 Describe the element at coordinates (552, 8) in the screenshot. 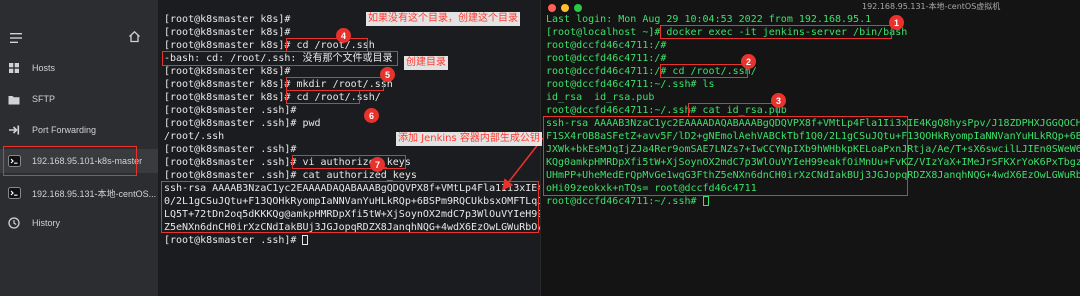

I see `close-window-icon` at that location.